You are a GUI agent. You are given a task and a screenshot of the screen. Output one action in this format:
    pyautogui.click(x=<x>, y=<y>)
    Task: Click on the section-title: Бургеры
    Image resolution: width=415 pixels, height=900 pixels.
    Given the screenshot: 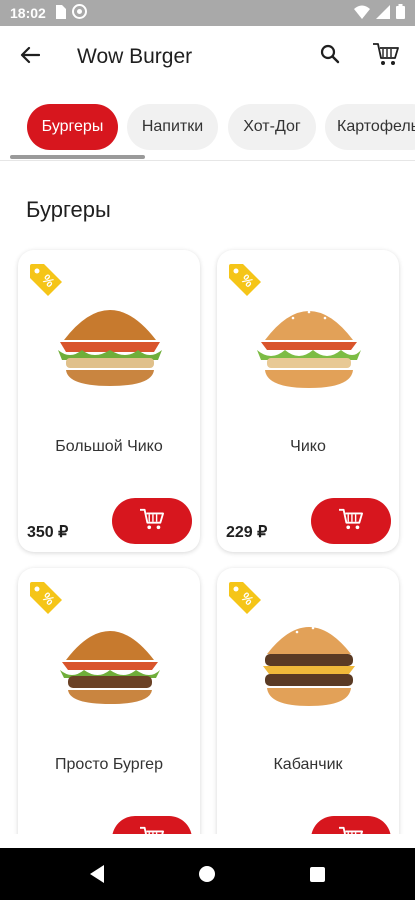 What is the action you would take?
    pyautogui.click(x=68, y=209)
    